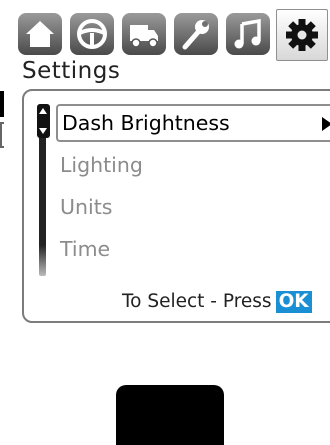 Image resolution: width=330 pixels, height=445 pixels. What do you see at coordinates (195, 249) in the screenshot?
I see `menu-item-time: Time` at bounding box center [195, 249].